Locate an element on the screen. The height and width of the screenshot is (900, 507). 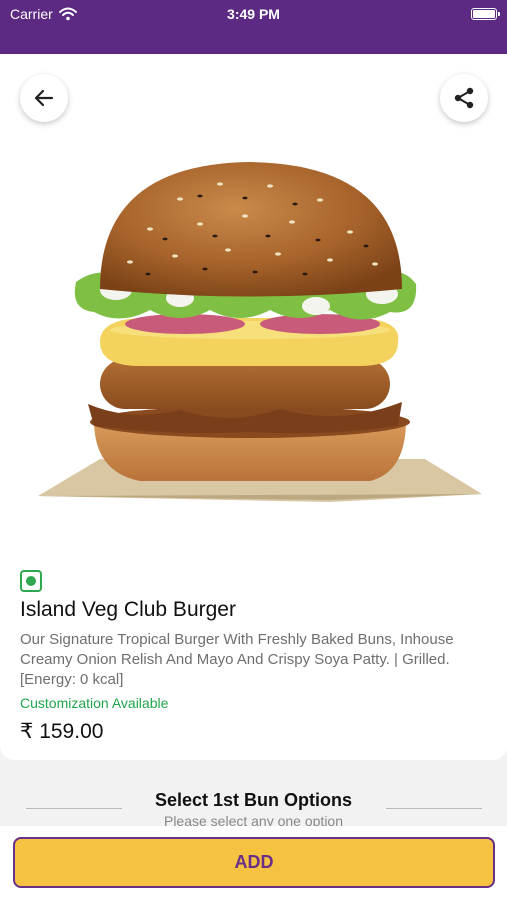
share-button is located at coordinates (464, 98).